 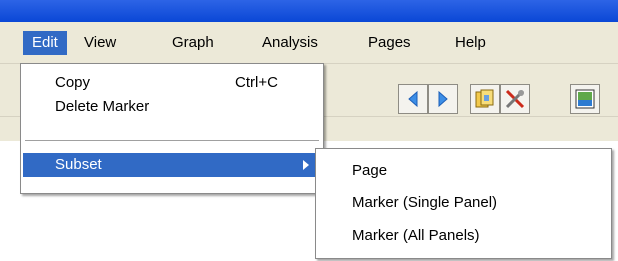 I want to click on picture-icon, so click(x=585, y=99).